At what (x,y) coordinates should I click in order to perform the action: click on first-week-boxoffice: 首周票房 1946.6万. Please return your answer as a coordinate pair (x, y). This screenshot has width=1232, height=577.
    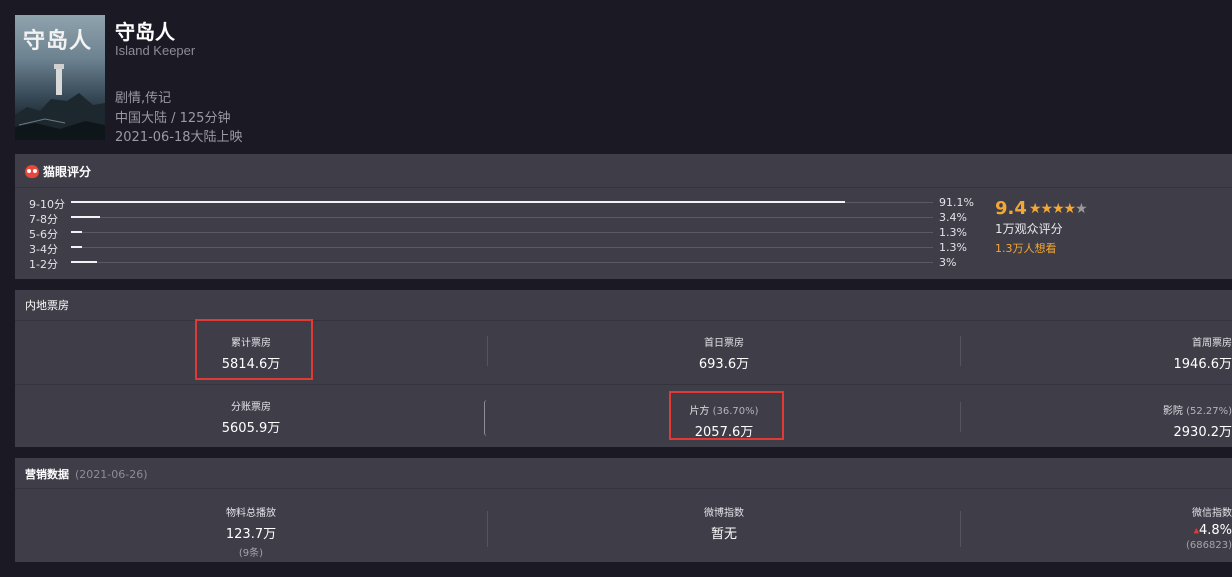
    Looking at the image, I should click on (1182, 353).